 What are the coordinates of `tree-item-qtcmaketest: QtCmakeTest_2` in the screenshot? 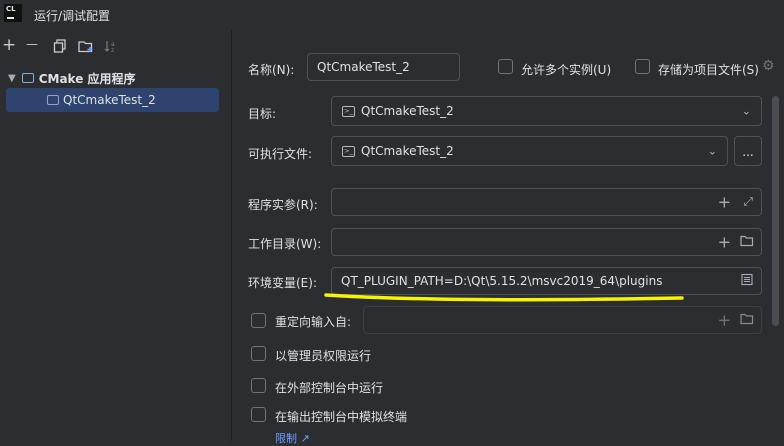 It's located at (112, 100).